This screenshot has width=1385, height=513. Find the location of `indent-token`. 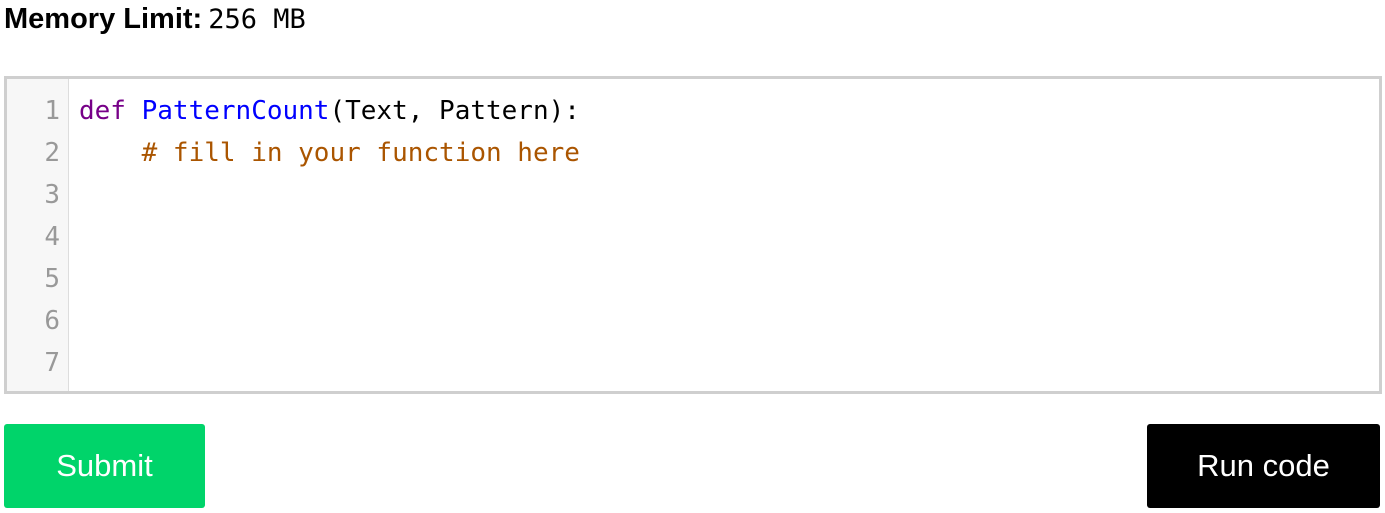

indent-token is located at coordinates (110, 153).